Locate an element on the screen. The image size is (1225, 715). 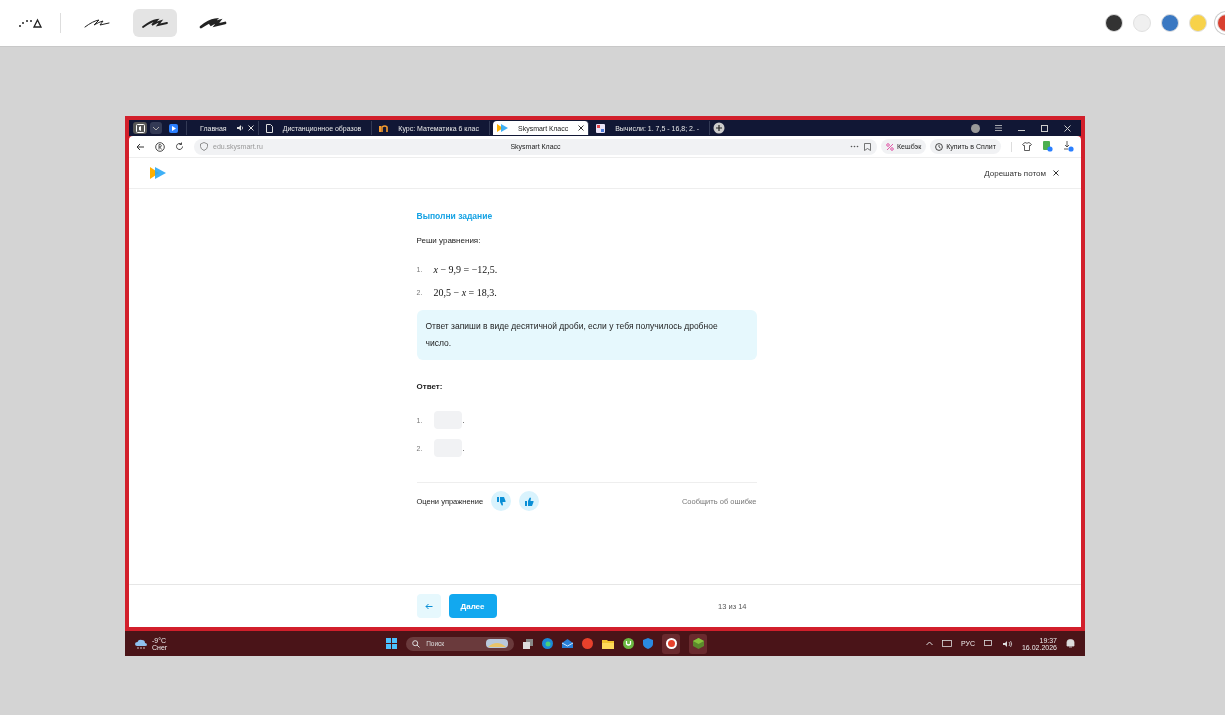
more-icon is located at coordinates (855, 146).